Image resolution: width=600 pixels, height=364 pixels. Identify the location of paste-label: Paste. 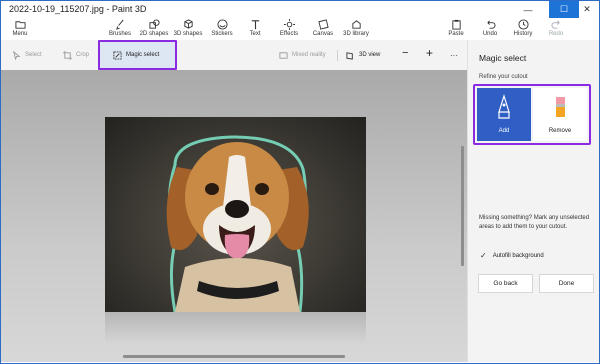
(456, 34).